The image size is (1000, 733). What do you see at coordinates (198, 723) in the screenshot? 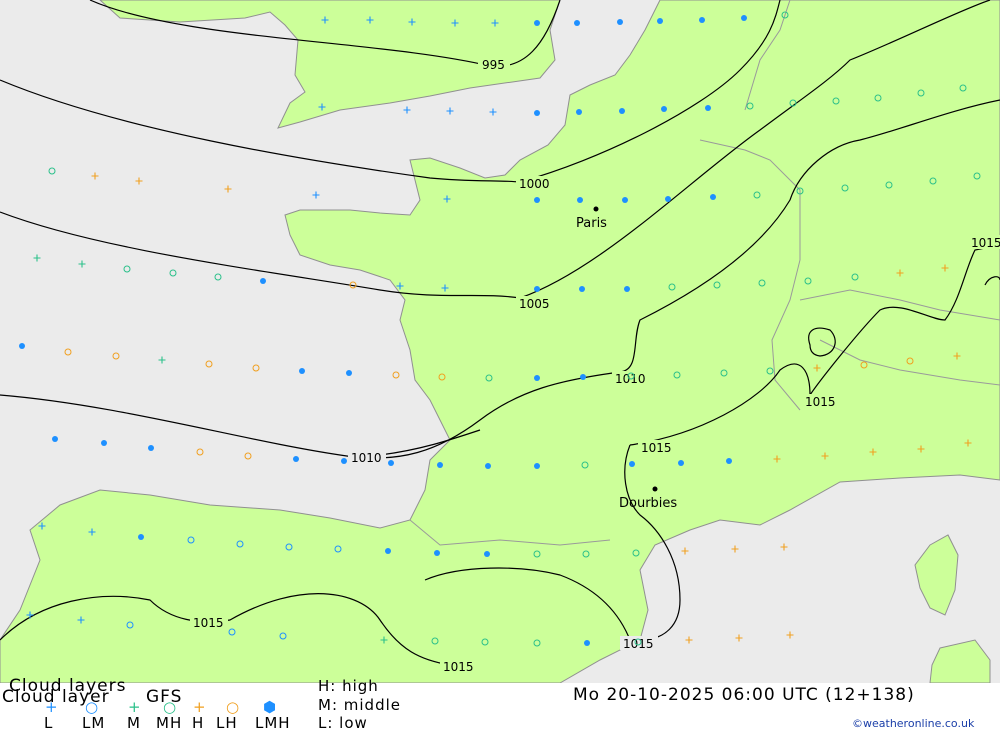
I see `legend-cat-h: H` at bounding box center [198, 723].